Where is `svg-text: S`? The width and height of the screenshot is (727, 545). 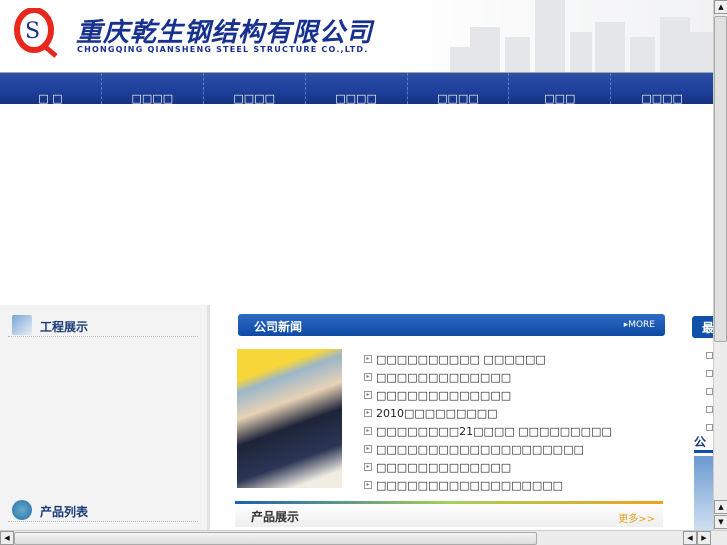 svg-text: S is located at coordinates (32, 31).